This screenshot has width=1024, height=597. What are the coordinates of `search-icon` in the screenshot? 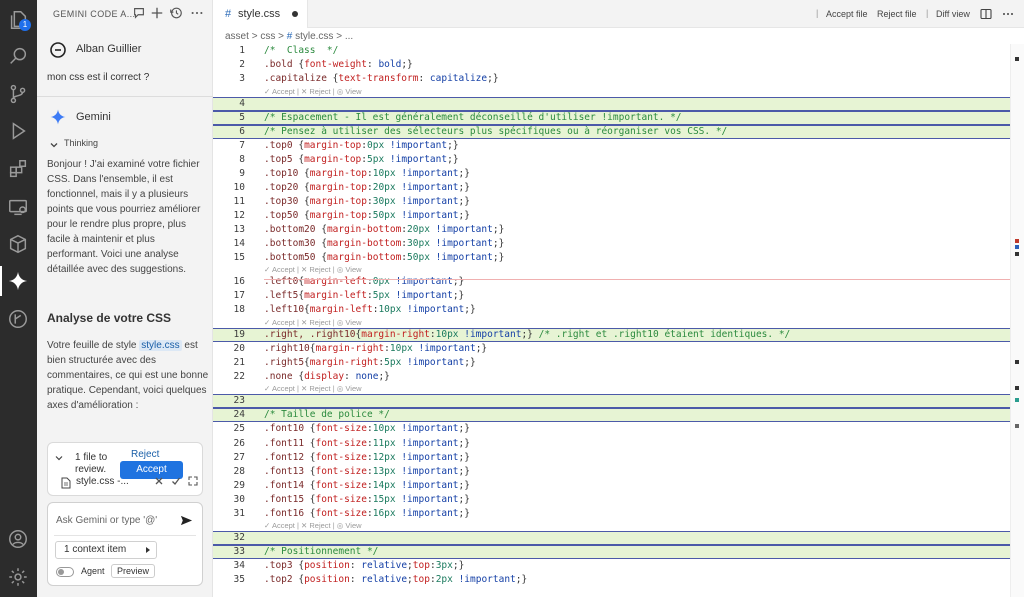 It's located at (18, 56).